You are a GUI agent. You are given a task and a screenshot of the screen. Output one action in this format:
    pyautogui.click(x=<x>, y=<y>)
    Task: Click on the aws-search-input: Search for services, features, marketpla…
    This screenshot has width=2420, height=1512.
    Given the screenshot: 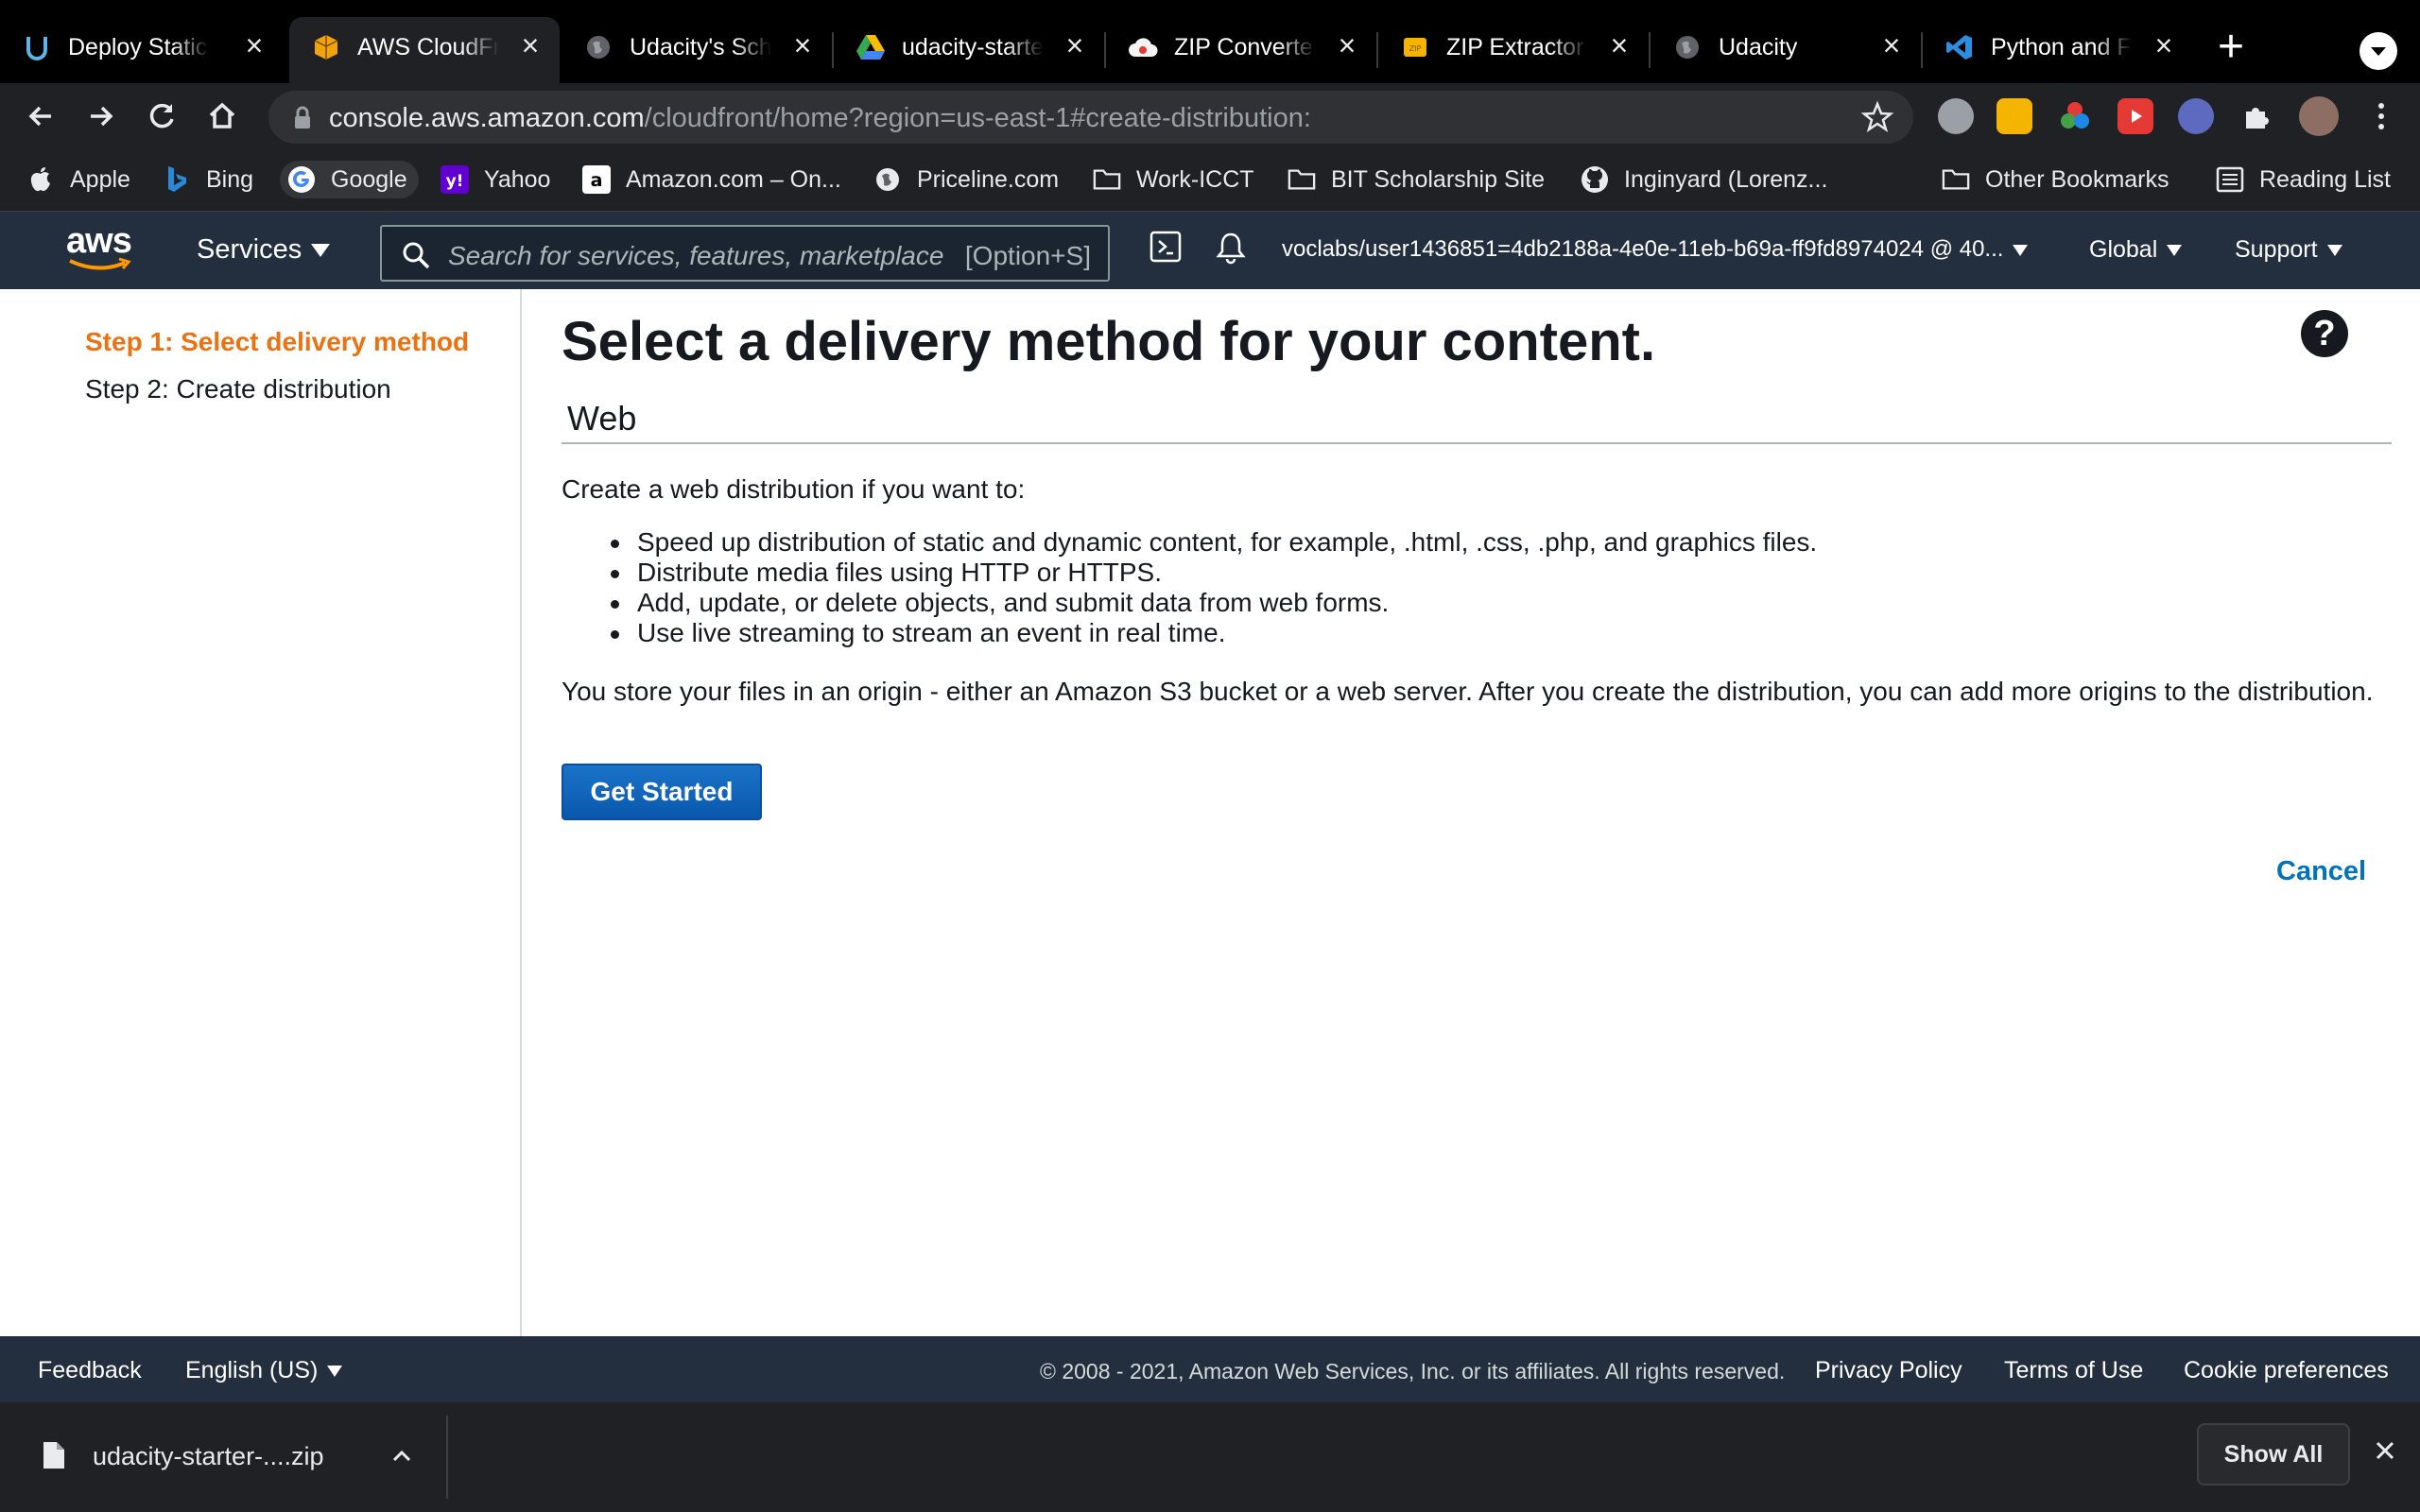 What is the action you would take?
    pyautogui.click(x=745, y=253)
    